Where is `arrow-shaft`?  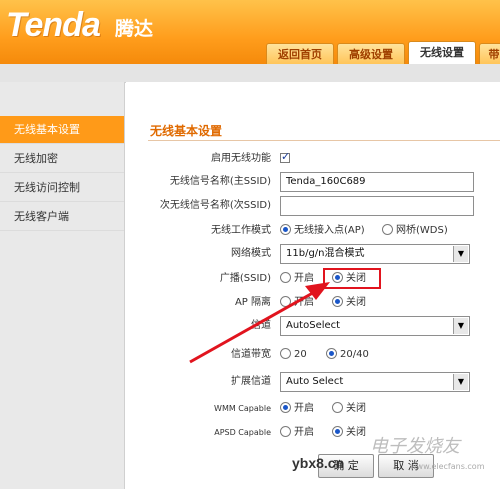 arrow-shaft is located at coordinates (254, 326).